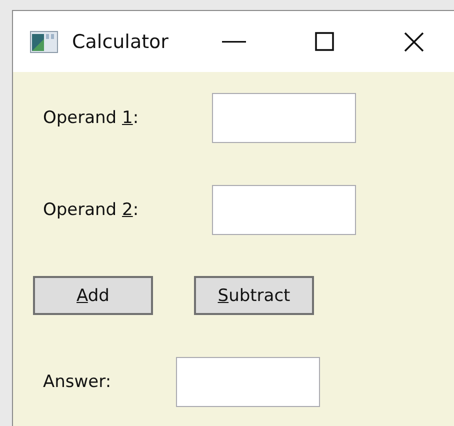 Image resolution: width=454 pixels, height=426 pixels. I want to click on close-icon, so click(414, 42).